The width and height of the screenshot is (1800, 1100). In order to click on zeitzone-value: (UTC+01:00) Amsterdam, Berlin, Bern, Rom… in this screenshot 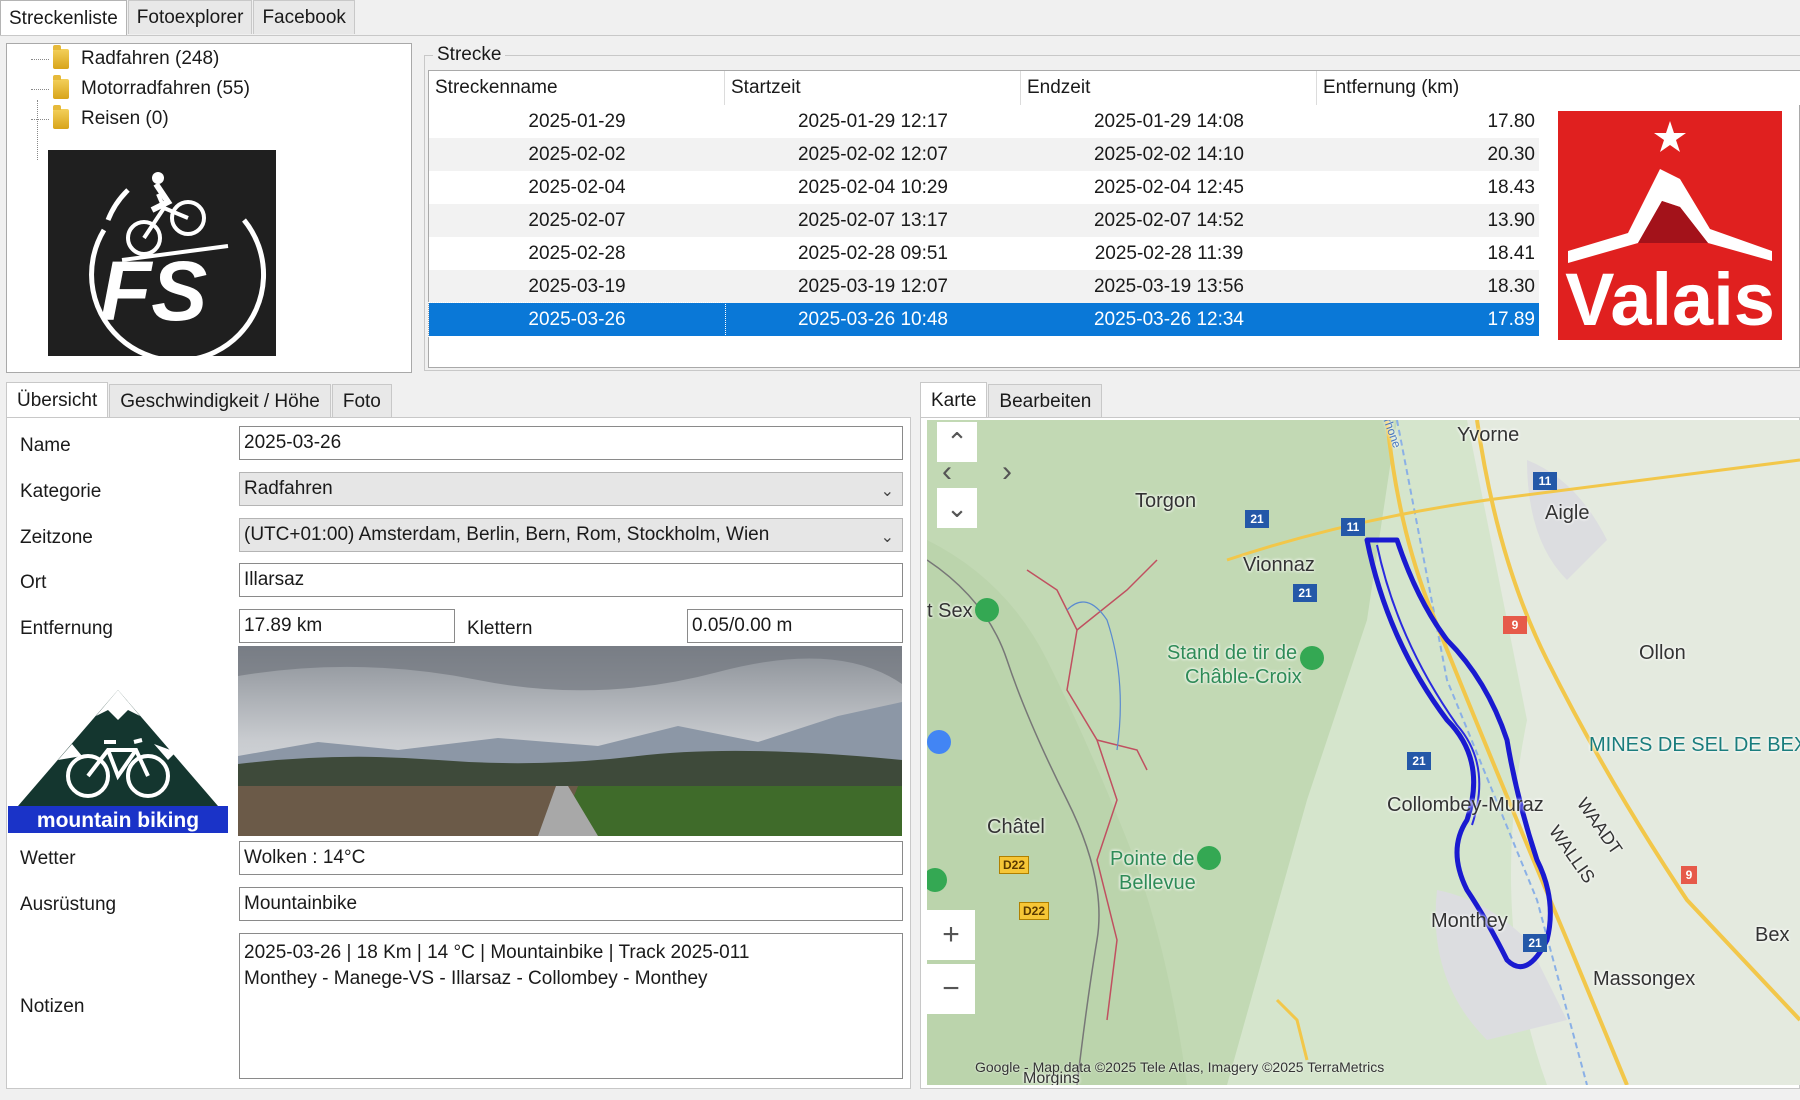, I will do `click(507, 534)`.